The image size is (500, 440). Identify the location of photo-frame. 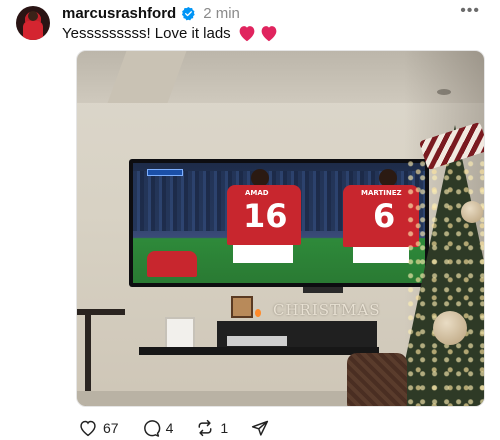
(242, 307).